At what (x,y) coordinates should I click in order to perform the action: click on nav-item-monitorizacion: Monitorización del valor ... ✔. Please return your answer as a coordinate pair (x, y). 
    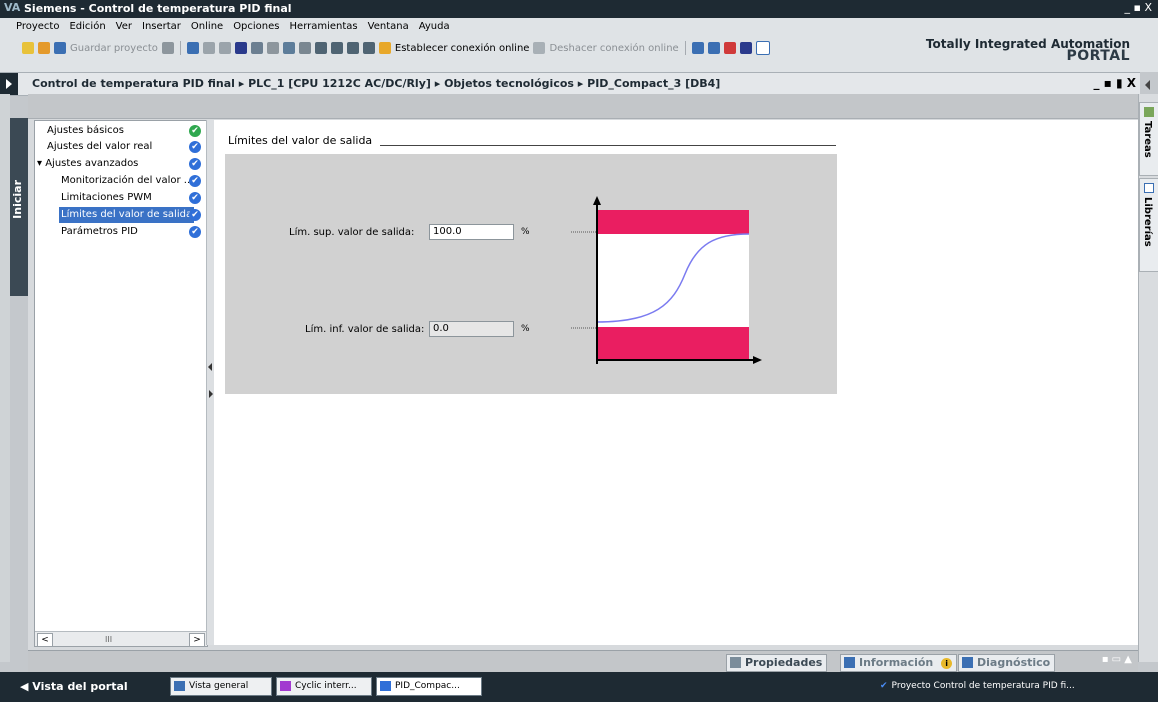
    Looking at the image, I should click on (121, 181).